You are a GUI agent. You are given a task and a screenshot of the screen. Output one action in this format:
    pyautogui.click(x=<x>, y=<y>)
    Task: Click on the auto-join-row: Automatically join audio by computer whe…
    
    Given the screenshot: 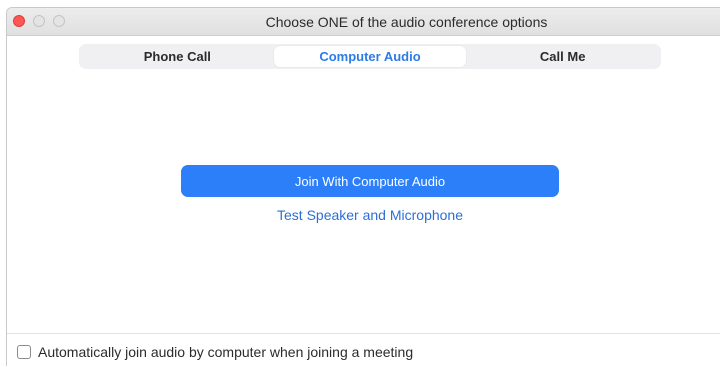 What is the action you would take?
    pyautogui.click(x=215, y=352)
    